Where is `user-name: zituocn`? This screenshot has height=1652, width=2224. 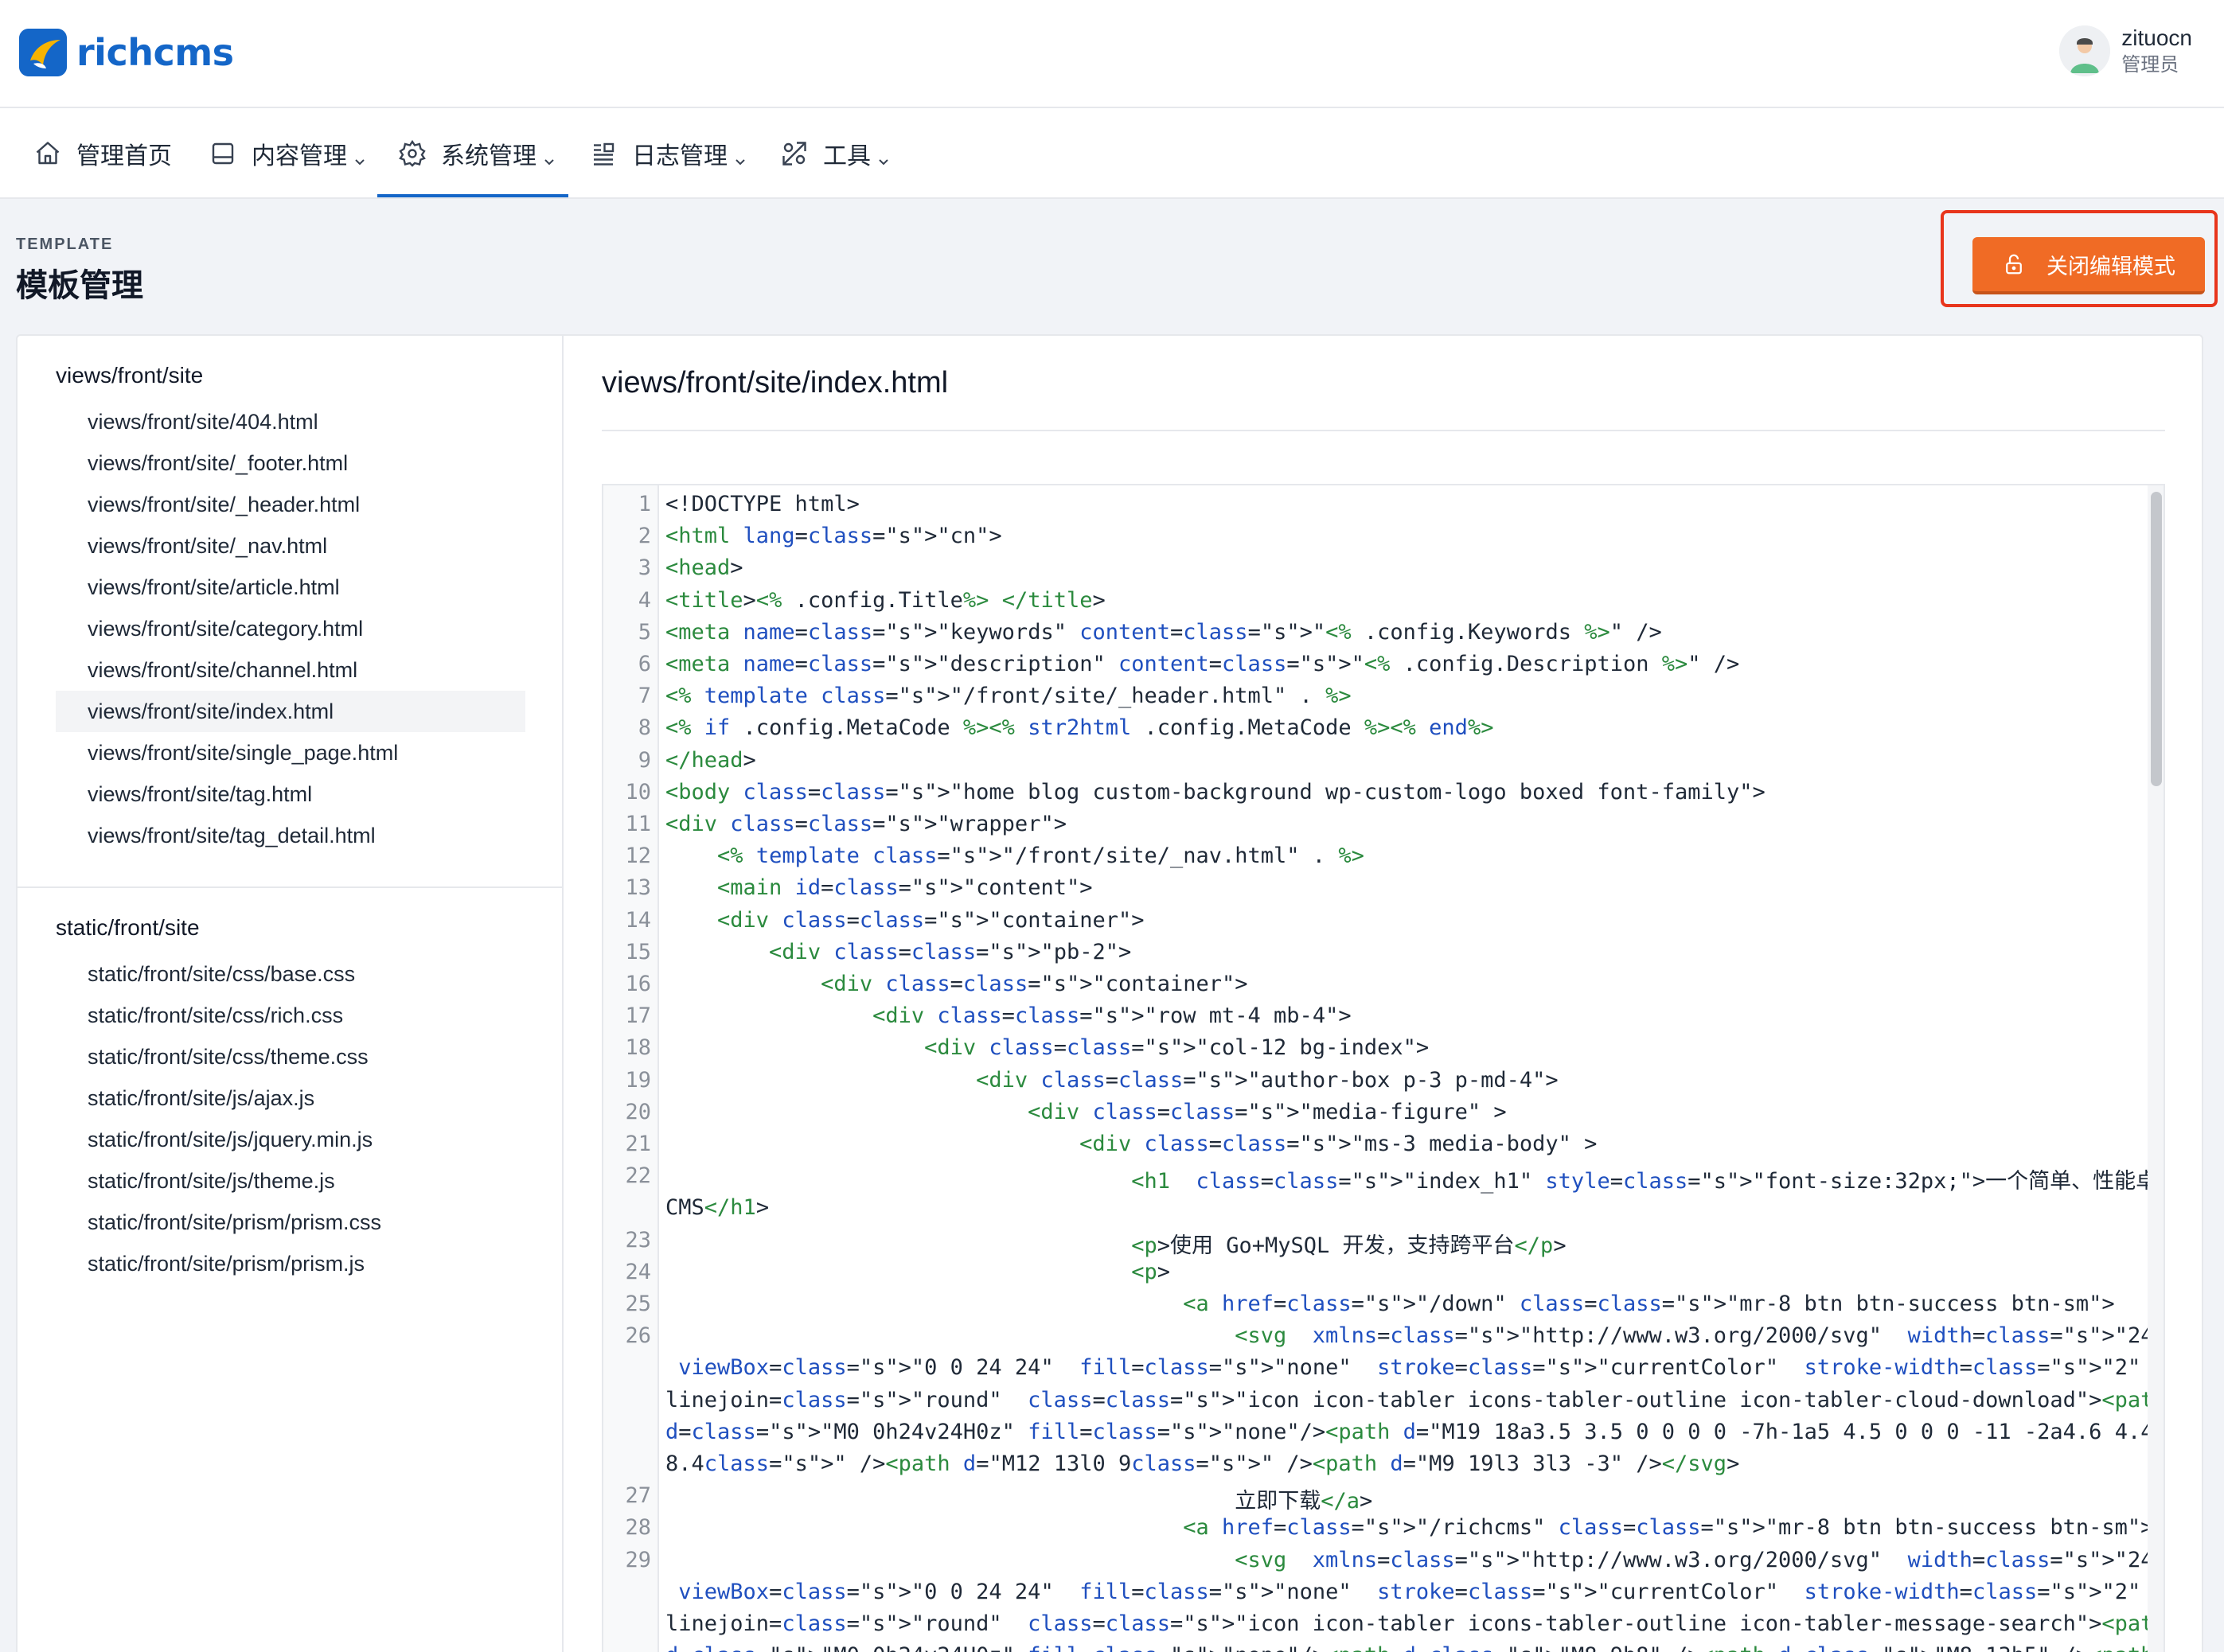 user-name: zituocn is located at coordinates (2156, 37).